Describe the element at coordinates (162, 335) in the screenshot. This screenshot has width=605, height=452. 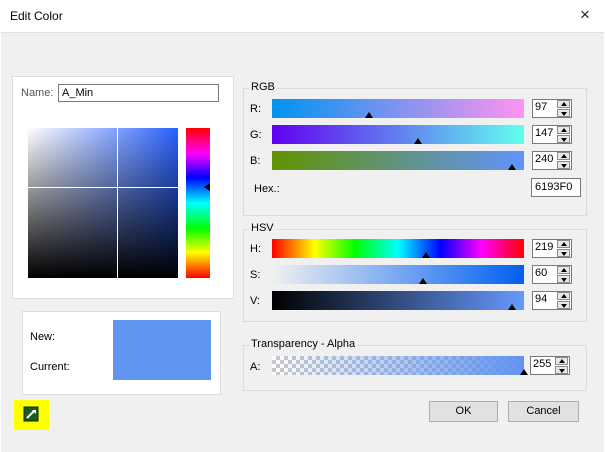
I see `new-color-swatch` at that location.